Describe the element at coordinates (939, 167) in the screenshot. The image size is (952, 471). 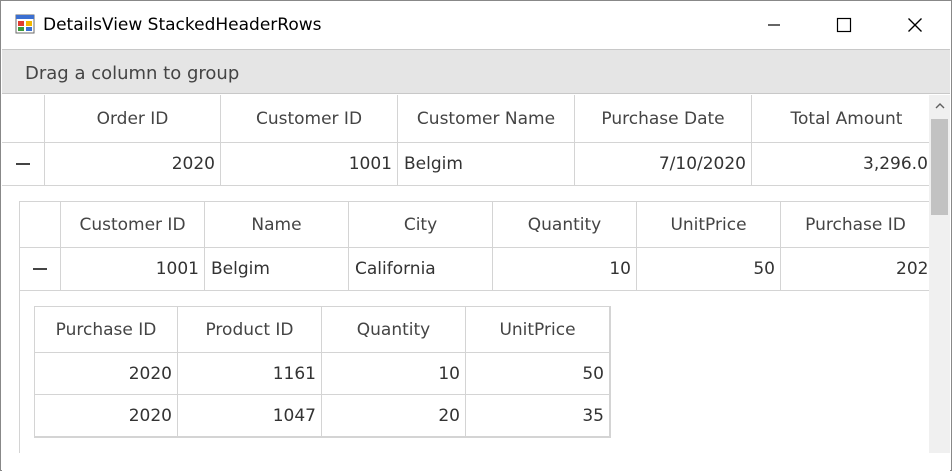
I see `scroll-thumb` at that location.